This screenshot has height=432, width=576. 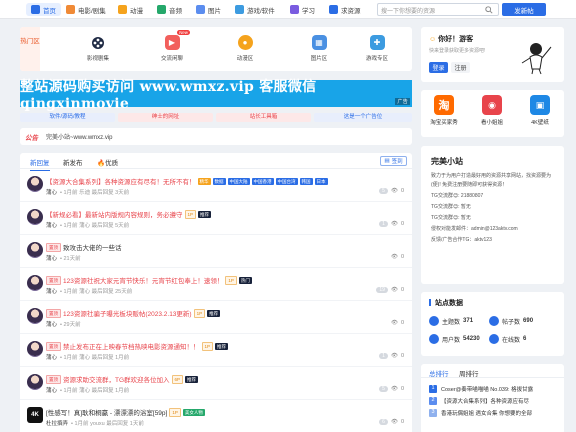 What do you see at coordinates (79, 136) in the screenshot?
I see `notice-text: 完美小站~www.wmxz.vip` at bounding box center [79, 136].